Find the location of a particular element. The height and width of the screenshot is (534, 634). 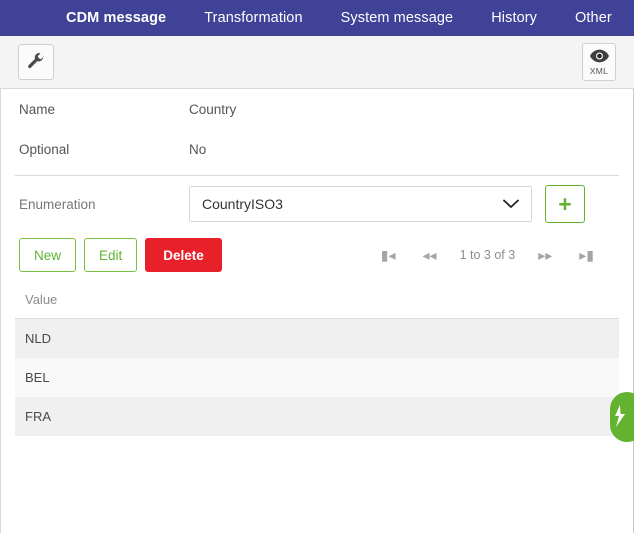

page-last-icon: ▸▮ is located at coordinates (586, 255).